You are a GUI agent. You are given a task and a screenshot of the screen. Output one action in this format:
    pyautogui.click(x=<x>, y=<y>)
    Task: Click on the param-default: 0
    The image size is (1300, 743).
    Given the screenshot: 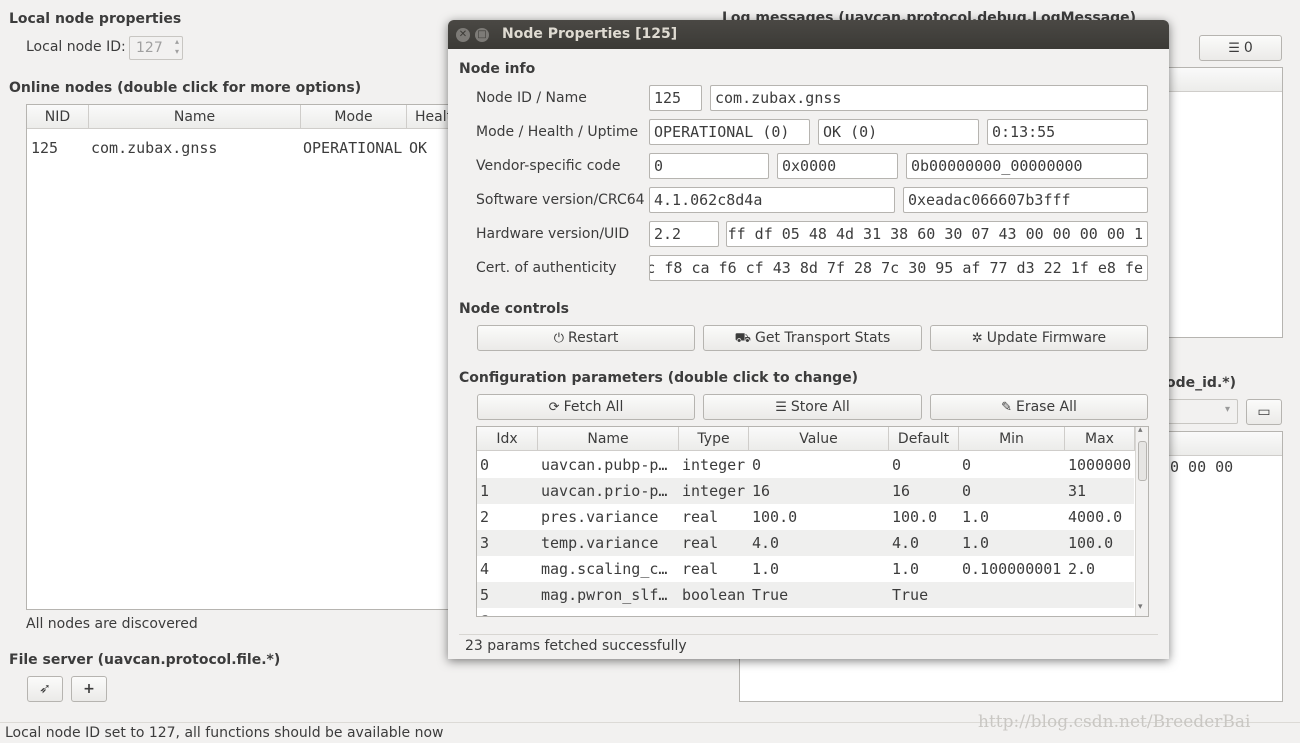 What is the action you would take?
    pyautogui.click(x=897, y=465)
    